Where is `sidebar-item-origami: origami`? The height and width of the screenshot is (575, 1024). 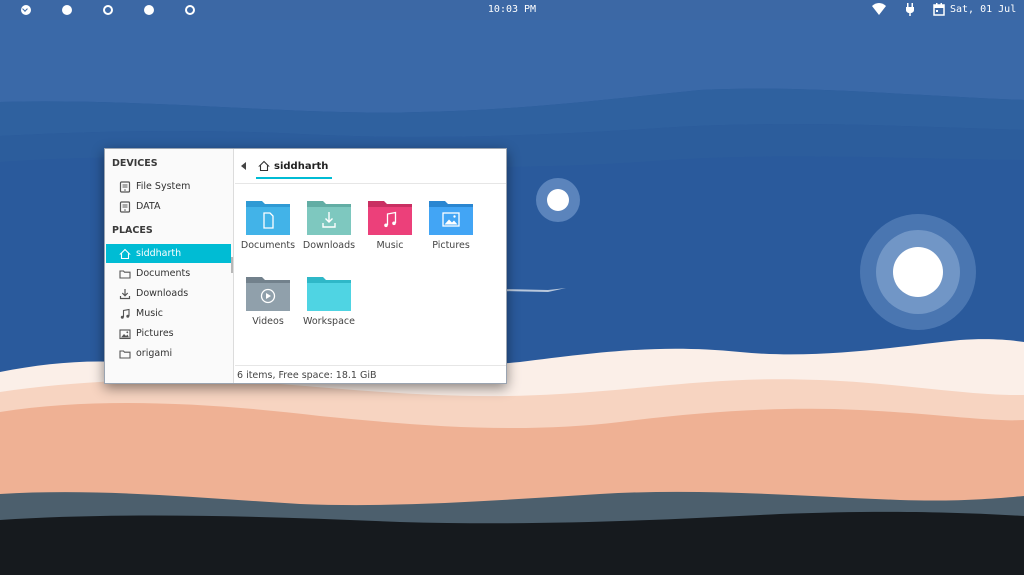 sidebar-item-origami: origami is located at coordinates (168, 353).